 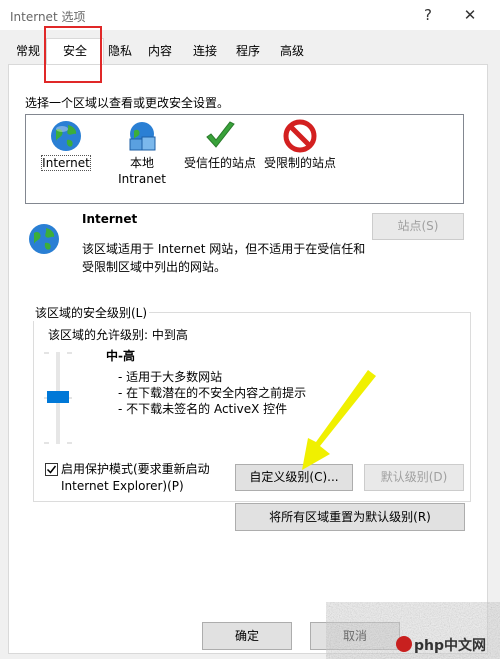 What do you see at coordinates (58, 397) in the screenshot?
I see `security-level-slider-thumb` at bounding box center [58, 397].